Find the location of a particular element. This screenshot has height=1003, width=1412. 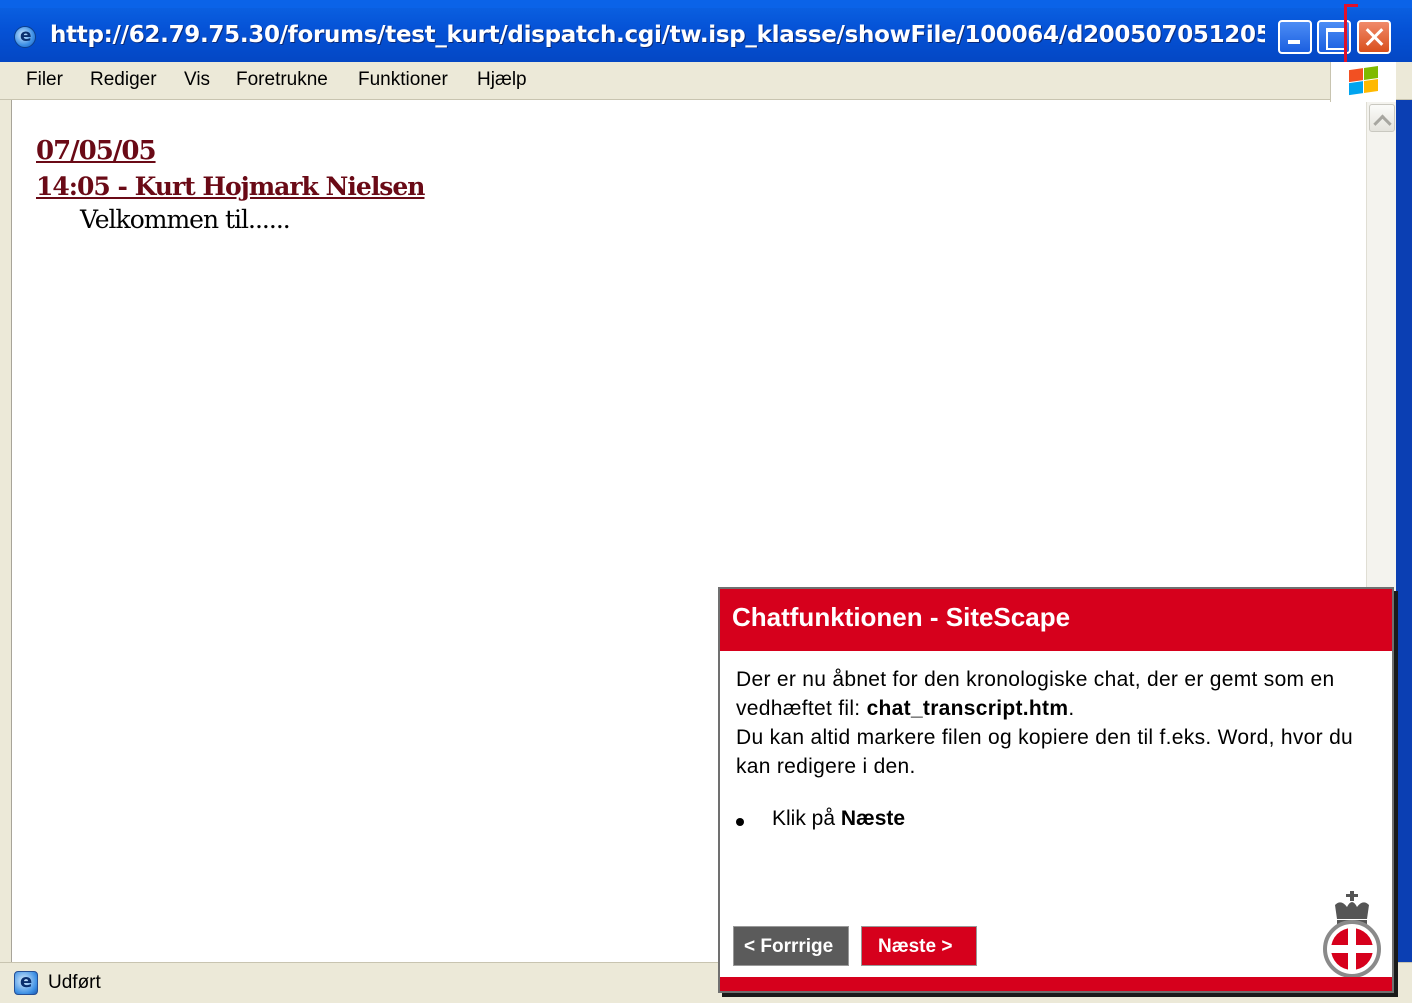

windows-logo-icon is located at coordinates (1363, 82).